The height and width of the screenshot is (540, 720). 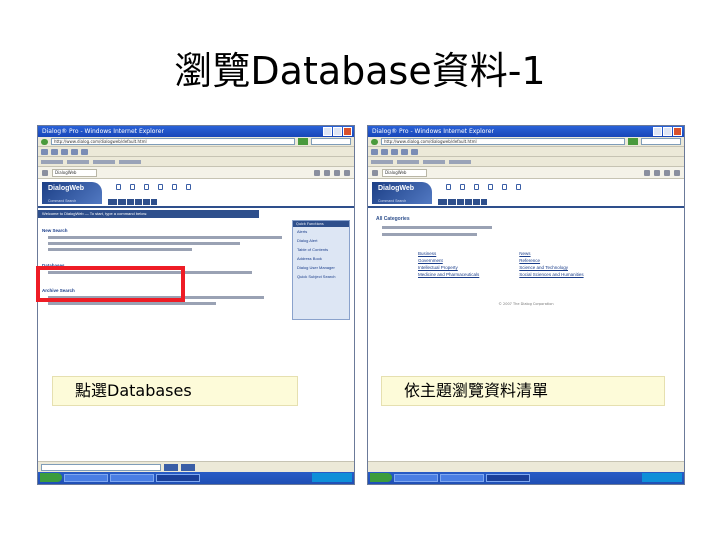 What do you see at coordinates (196, 472) in the screenshot?
I see `windows-taskbar` at bounding box center [196, 472].